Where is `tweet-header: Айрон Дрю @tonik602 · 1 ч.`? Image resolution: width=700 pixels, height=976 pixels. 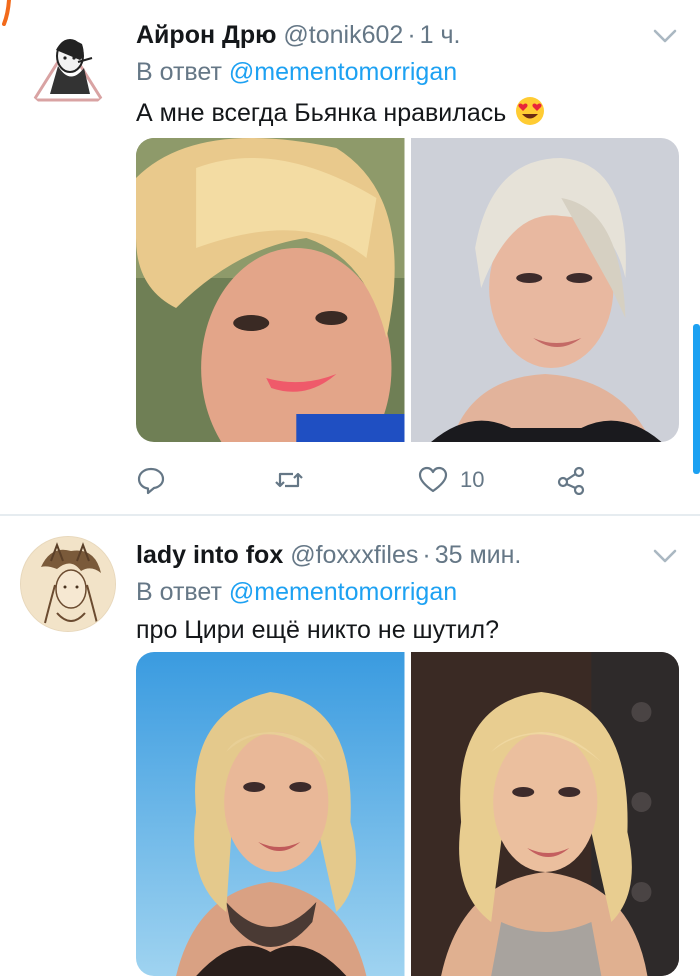
tweet-header: Айрон Дрю @tonik602 · 1 ч. is located at coordinates (298, 35).